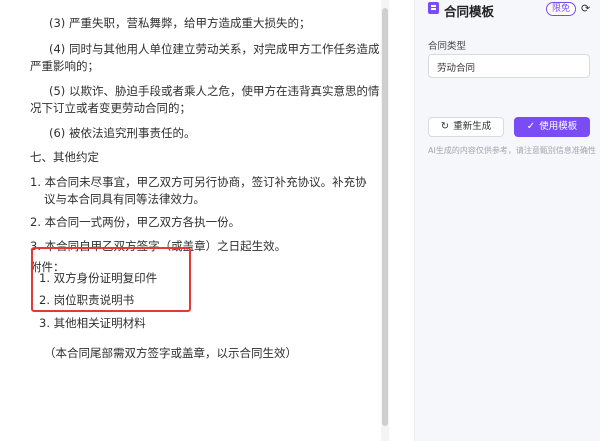 The height and width of the screenshot is (441, 600). What do you see at coordinates (445, 126) in the screenshot?
I see `refresh-icon: ↻` at bounding box center [445, 126].